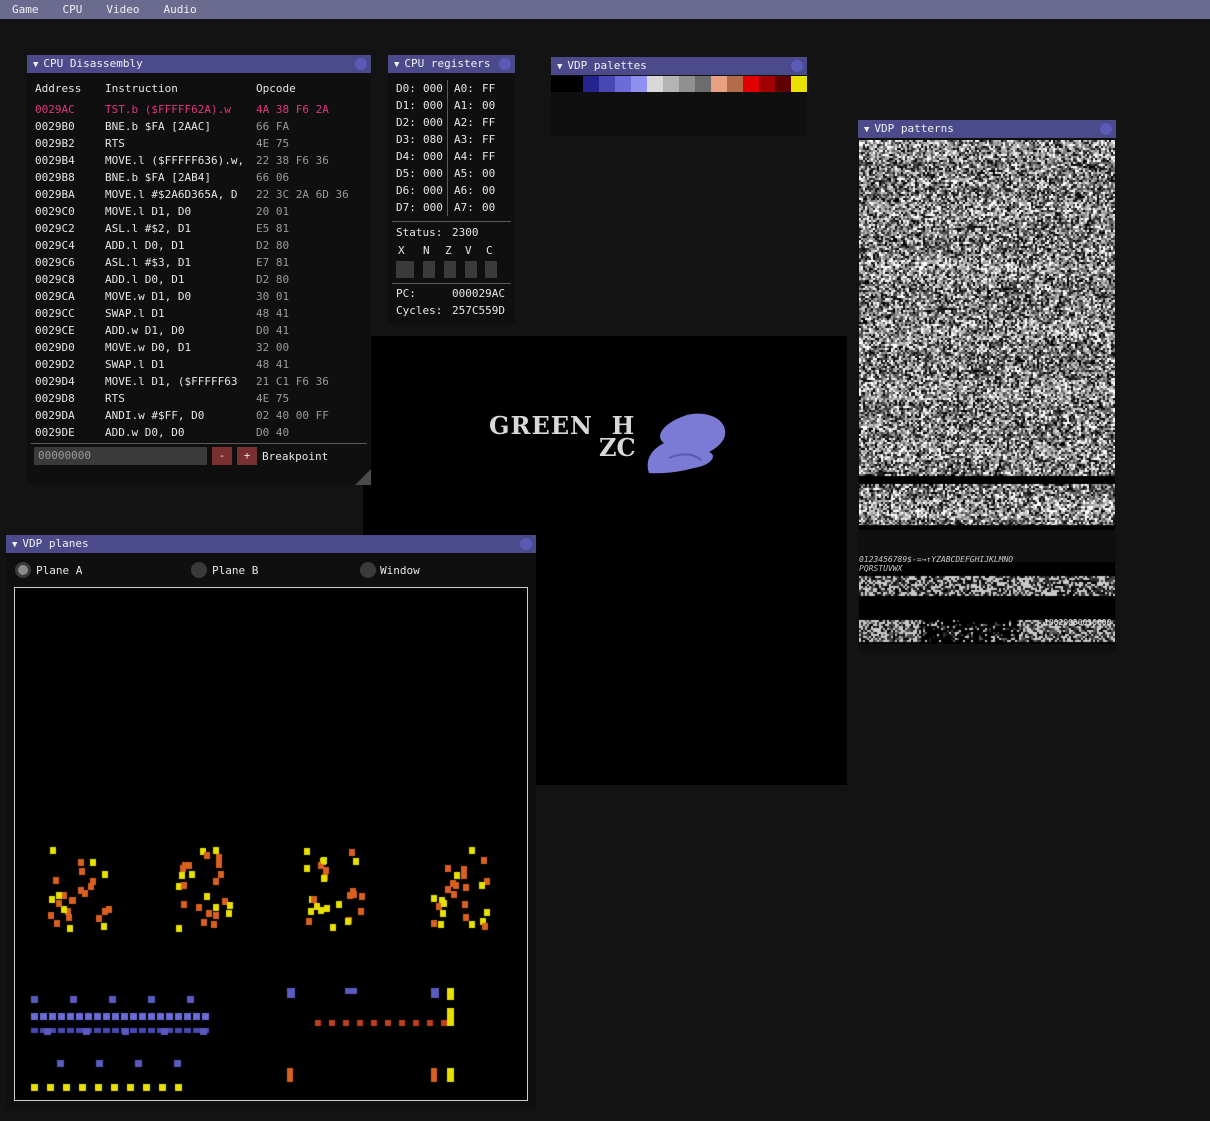 This screenshot has width=1210, height=1121. Describe the element at coordinates (363, 477) in the screenshot. I see `resize-grip-icon` at that location.